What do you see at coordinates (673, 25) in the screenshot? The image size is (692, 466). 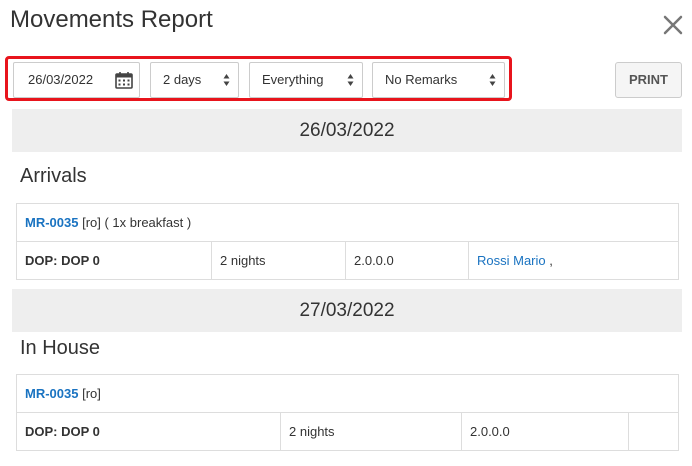 I see `close-icon` at bounding box center [673, 25].